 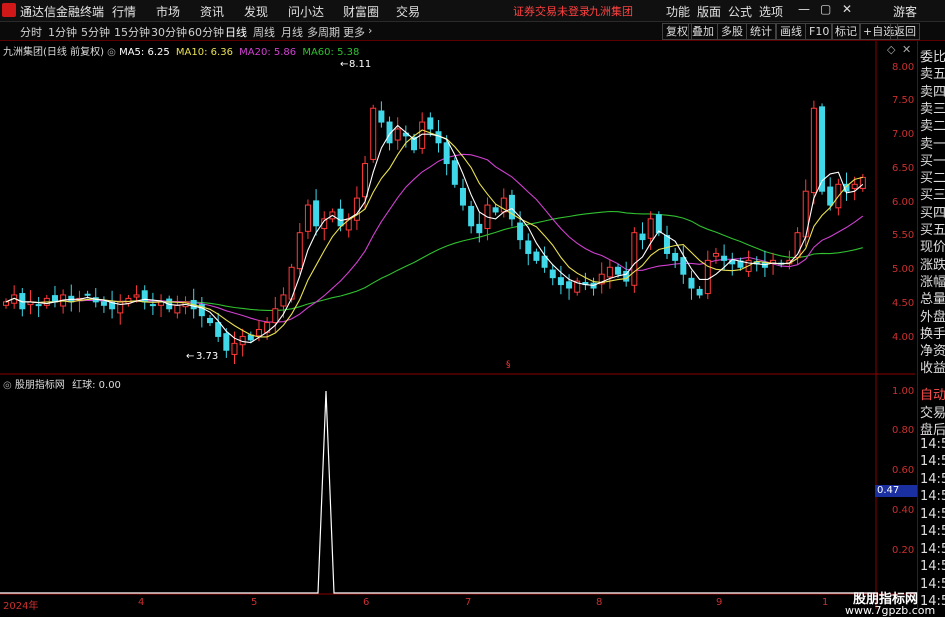 What do you see at coordinates (932, 196) in the screenshot?
I see `quote-row-label: 买三` at bounding box center [932, 196].